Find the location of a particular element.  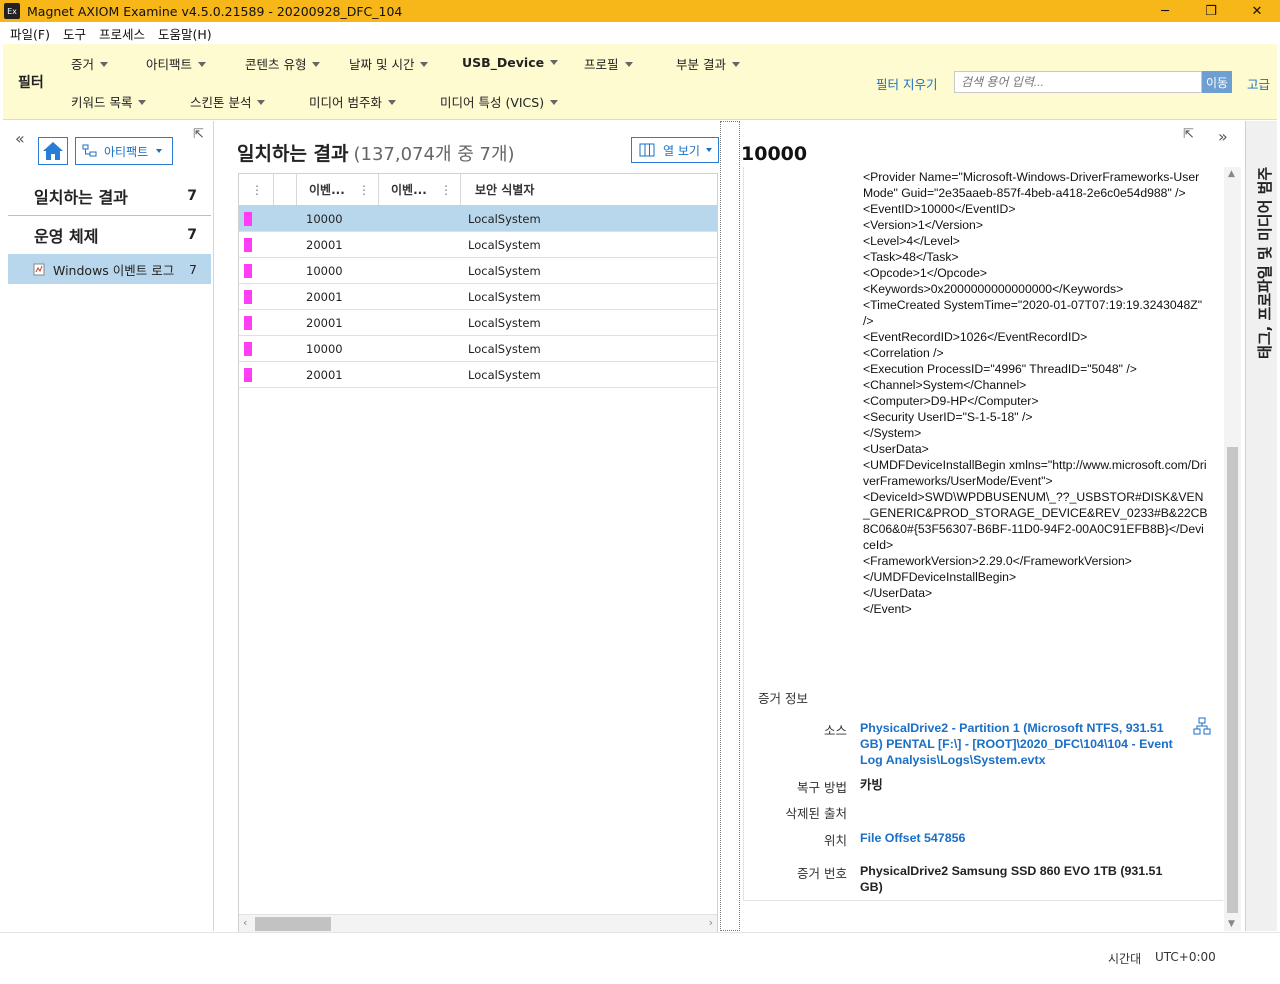

panel-splitter is located at coordinates (730, 526).